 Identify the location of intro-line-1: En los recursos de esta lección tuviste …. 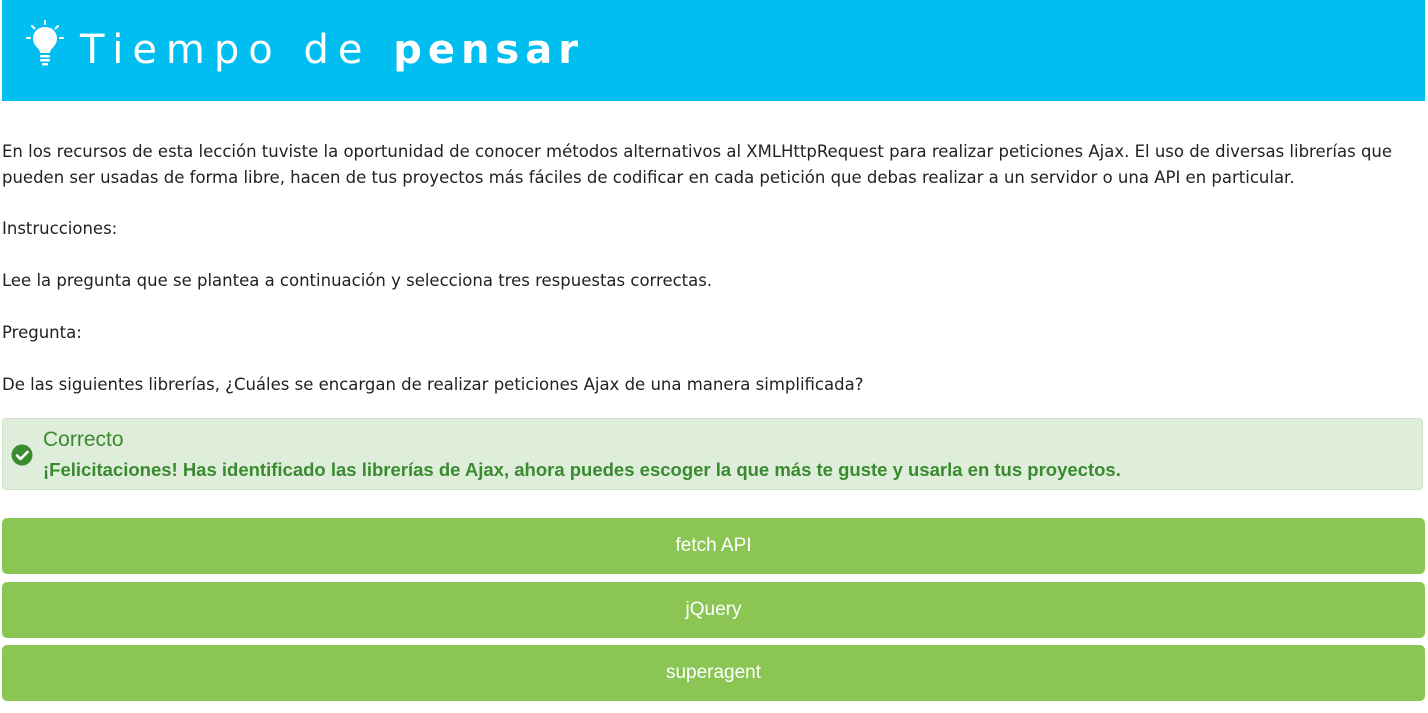
(697, 151).